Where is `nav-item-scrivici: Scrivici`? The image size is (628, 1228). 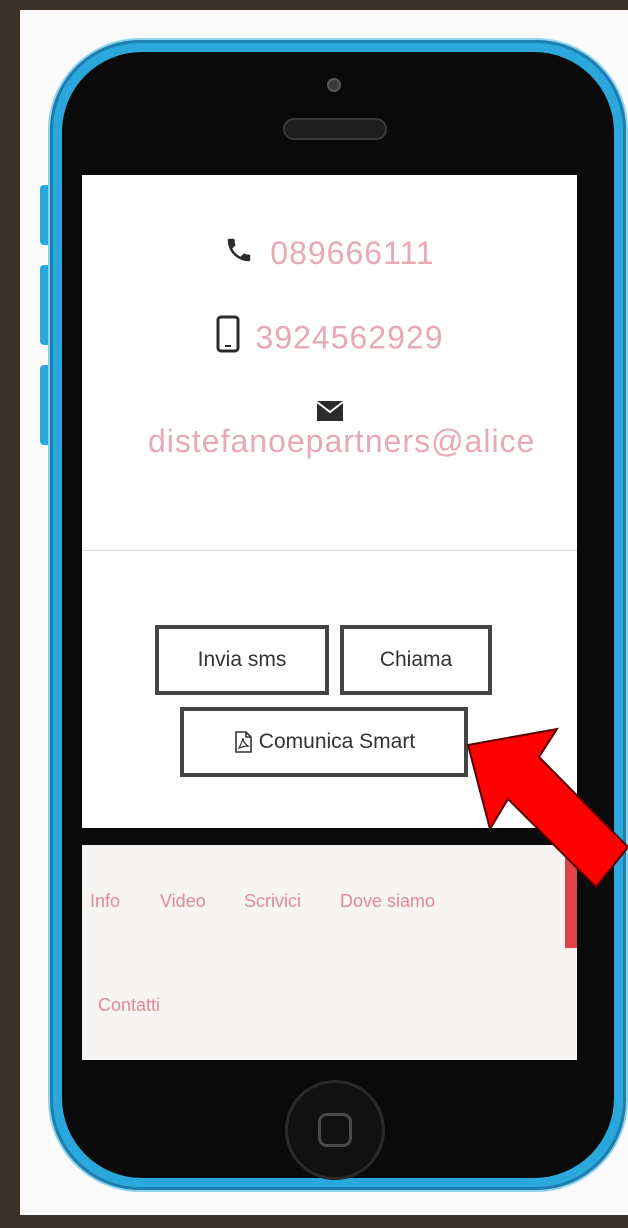
nav-item-scrivici: Scrivici is located at coordinates (272, 901).